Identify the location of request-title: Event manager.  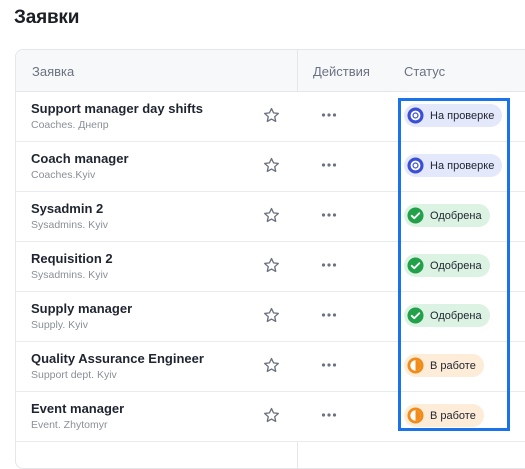
(77, 408).